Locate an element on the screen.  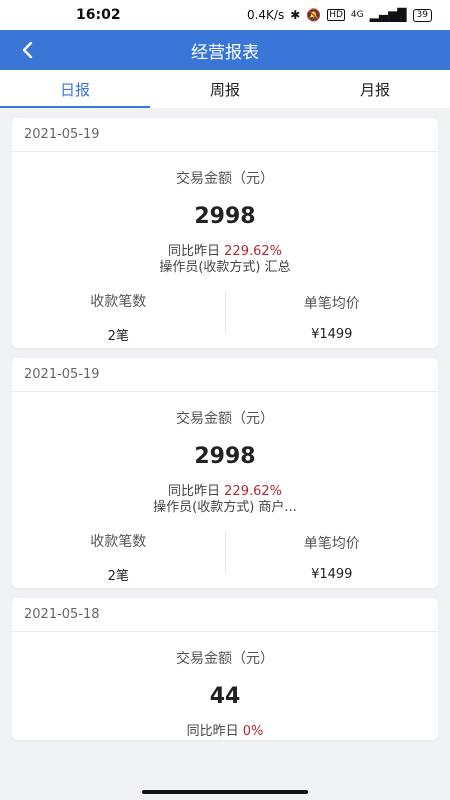
hd-badge: HD is located at coordinates (336, 15).